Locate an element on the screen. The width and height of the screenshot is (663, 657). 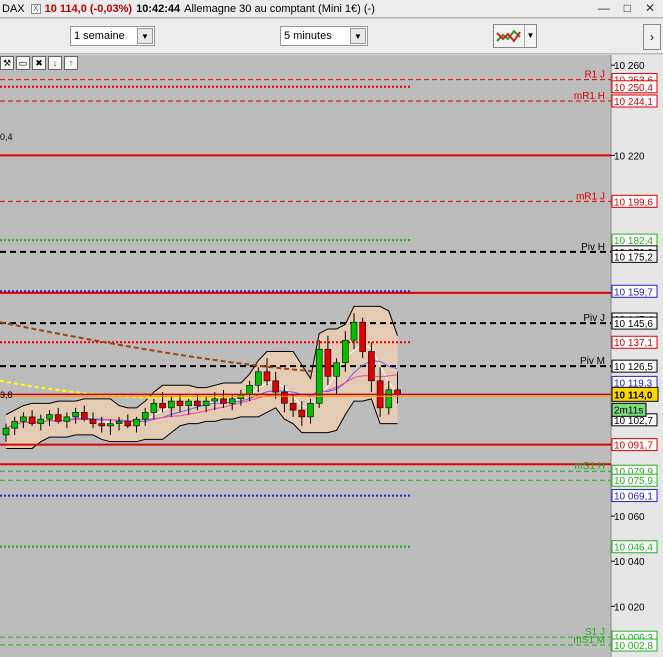
left-edge-label: 0,4 is located at coordinates (6, 137).